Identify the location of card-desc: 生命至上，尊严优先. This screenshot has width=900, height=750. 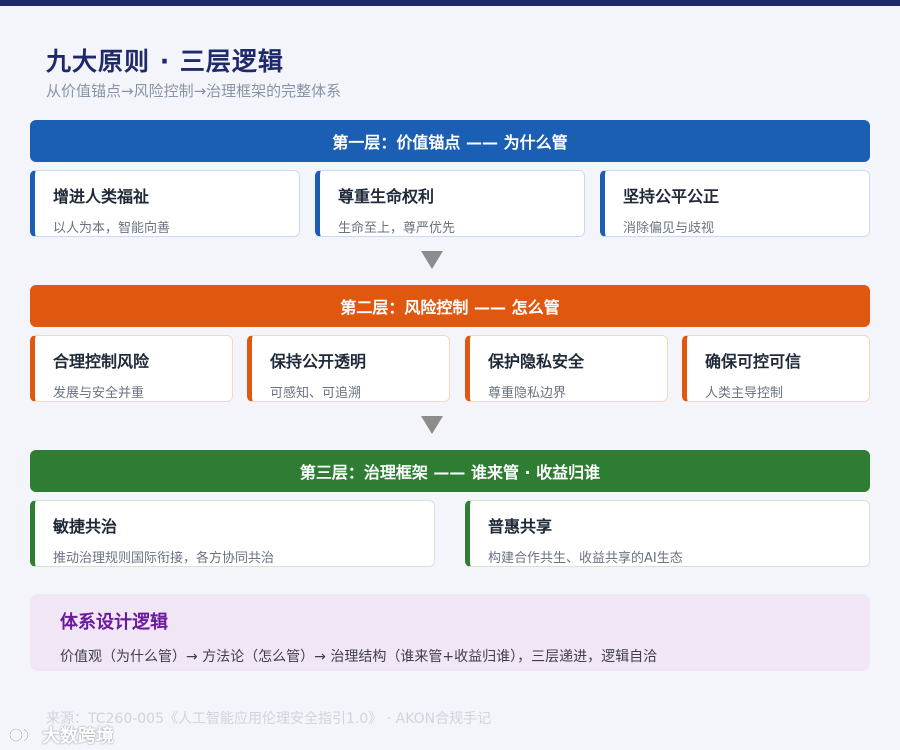
(397, 228).